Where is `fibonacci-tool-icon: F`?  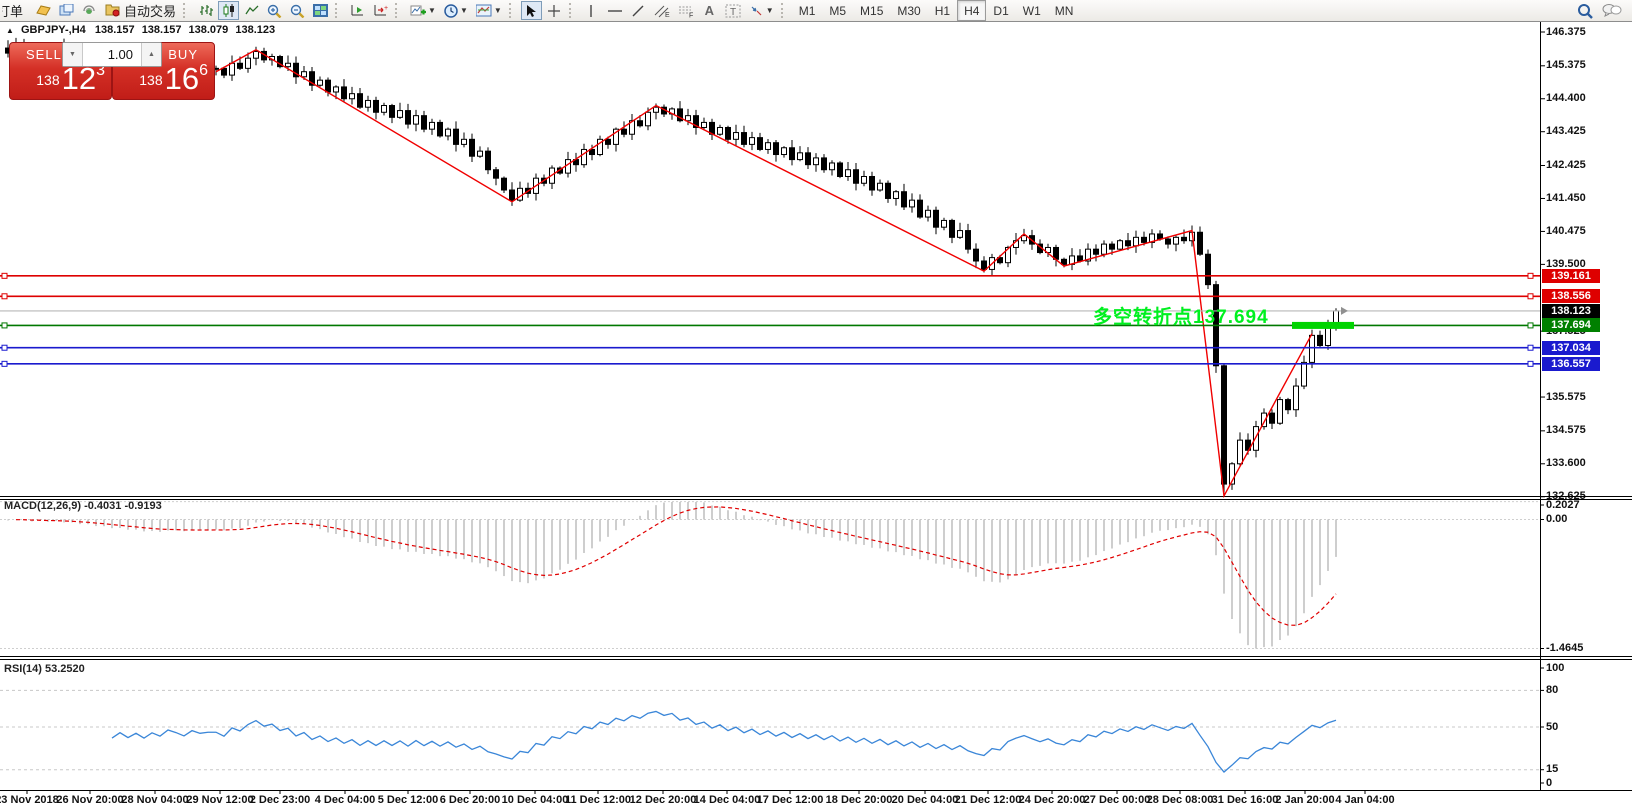
fibonacci-tool-icon: F is located at coordinates (686, 10).